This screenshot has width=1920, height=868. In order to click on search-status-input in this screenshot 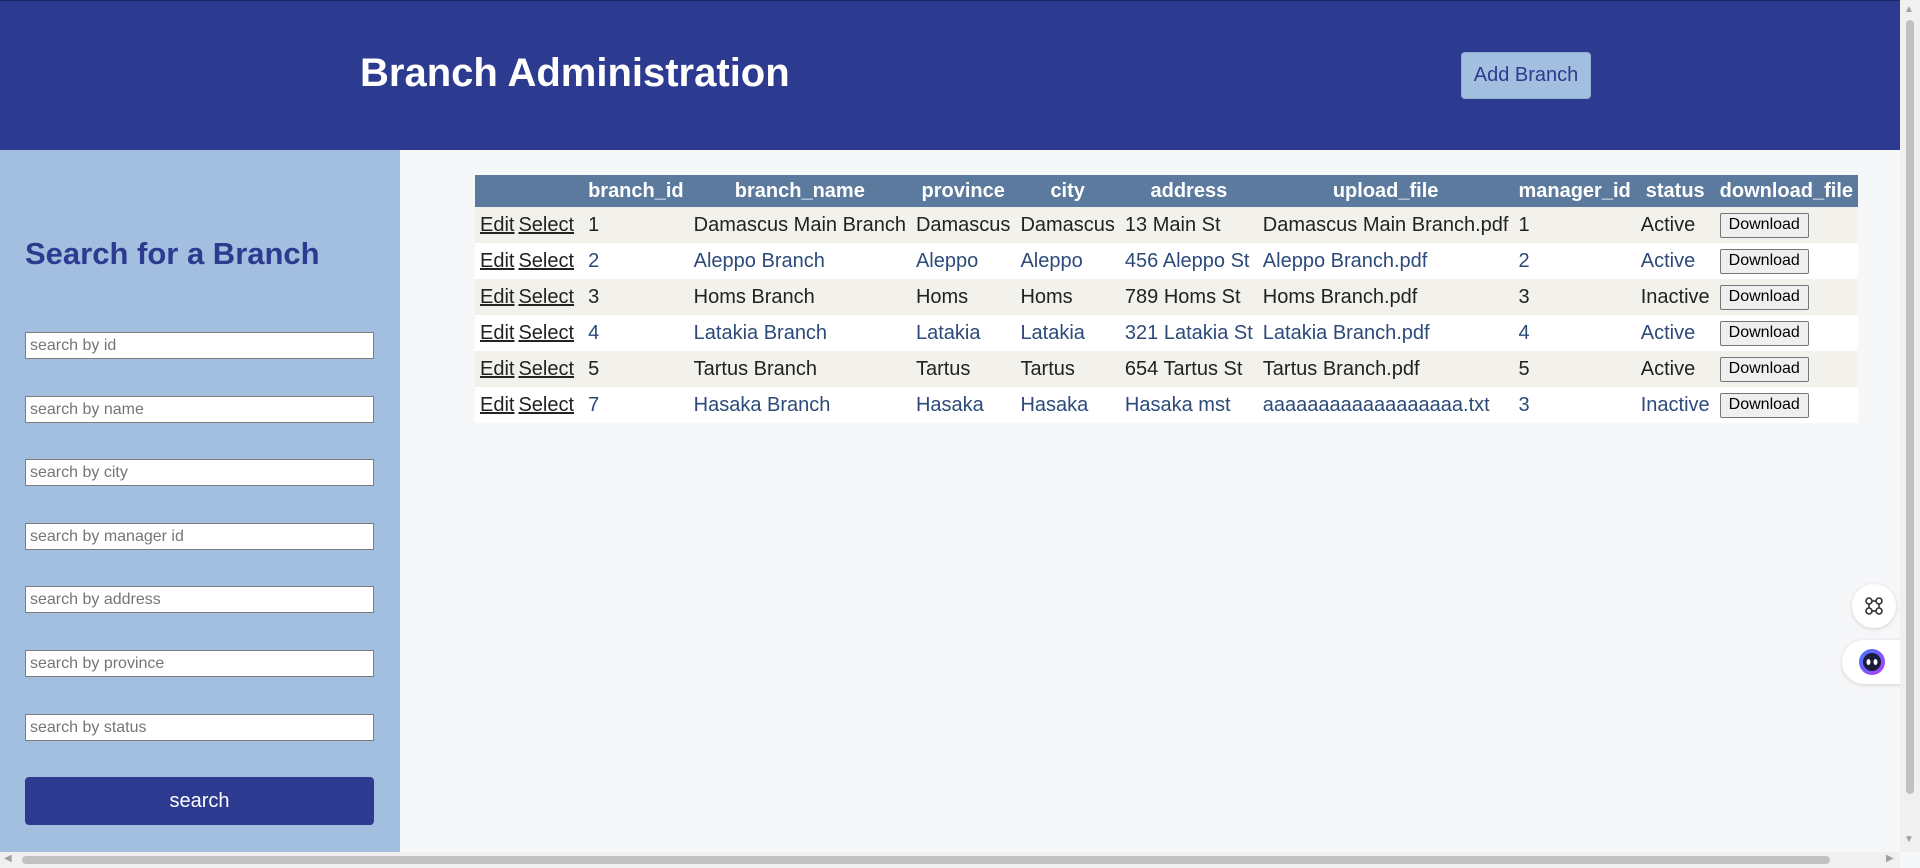, I will do `click(199, 727)`.